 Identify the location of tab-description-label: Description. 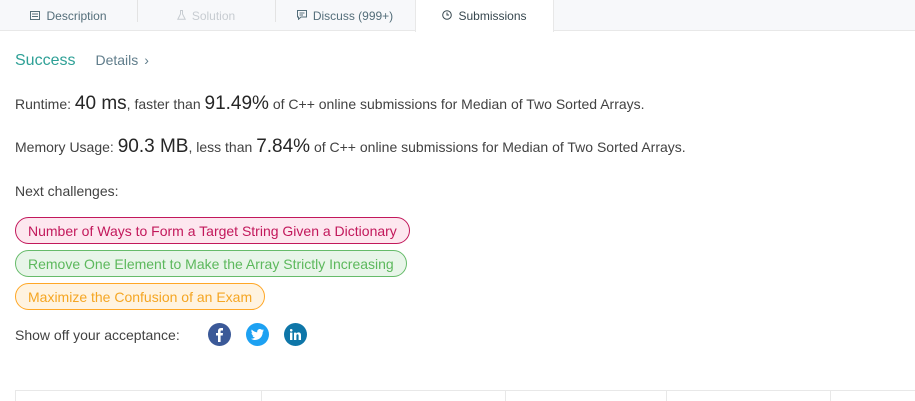
(76, 15).